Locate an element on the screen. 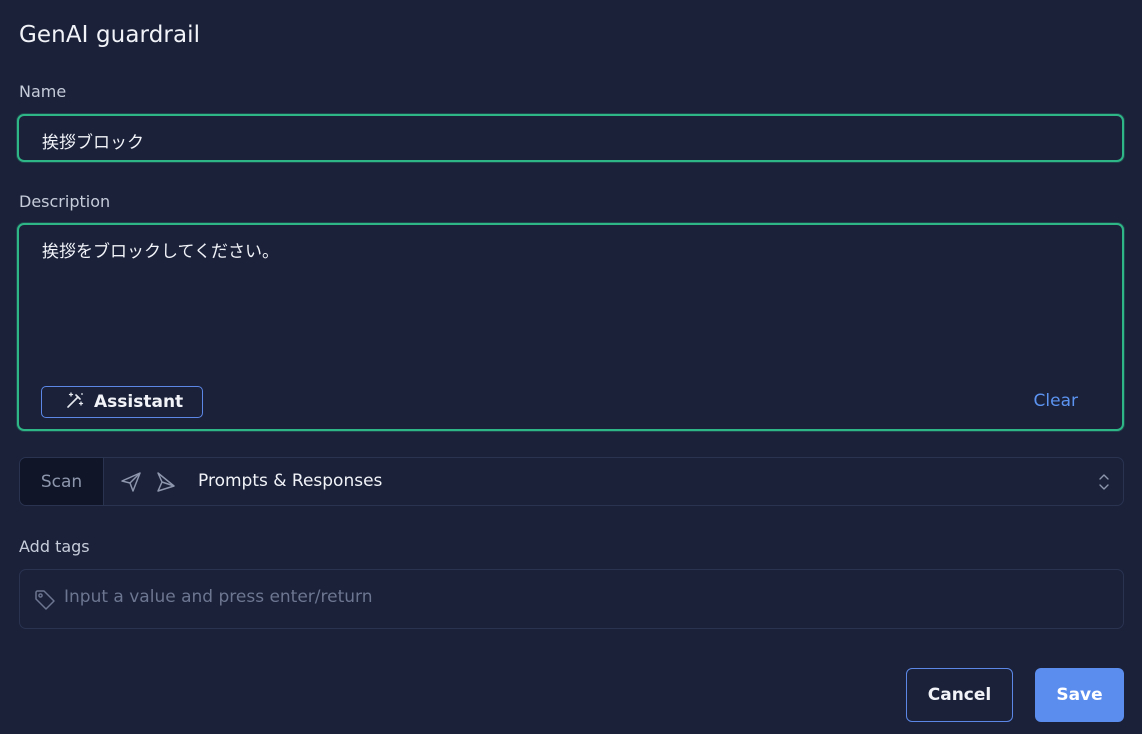 Image resolution: width=1142 pixels, height=734 pixels. tag-icon is located at coordinates (45, 602).